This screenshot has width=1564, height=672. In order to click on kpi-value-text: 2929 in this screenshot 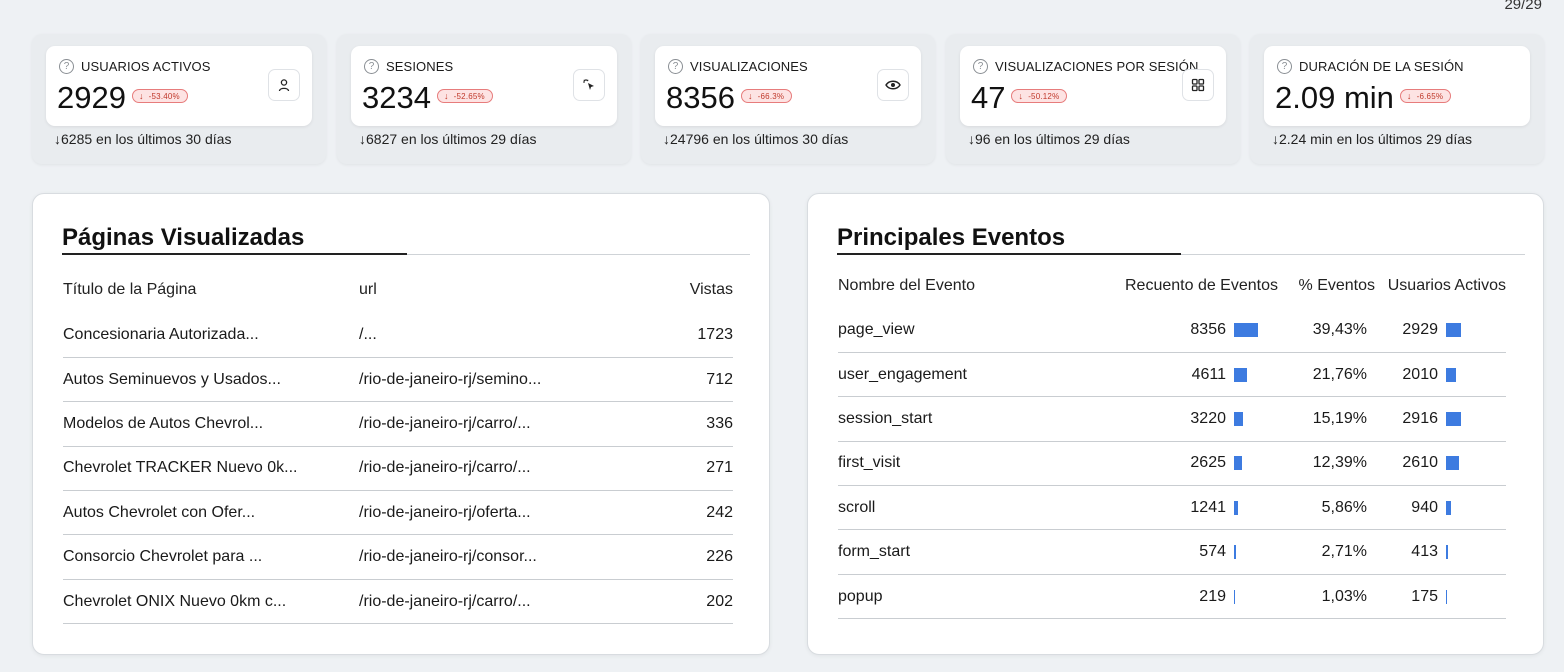, I will do `click(91, 97)`.